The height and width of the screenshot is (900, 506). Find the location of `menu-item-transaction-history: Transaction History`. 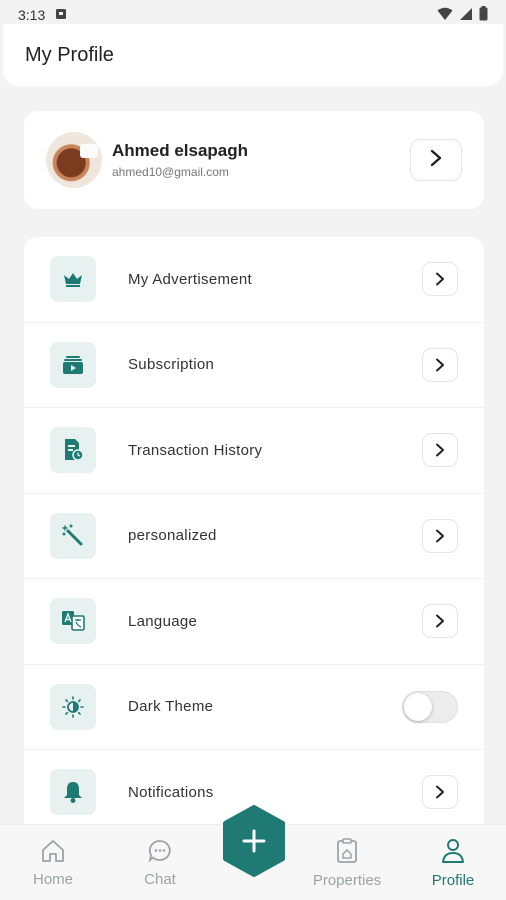

menu-item-transaction-history: Transaction History is located at coordinates (254, 451).